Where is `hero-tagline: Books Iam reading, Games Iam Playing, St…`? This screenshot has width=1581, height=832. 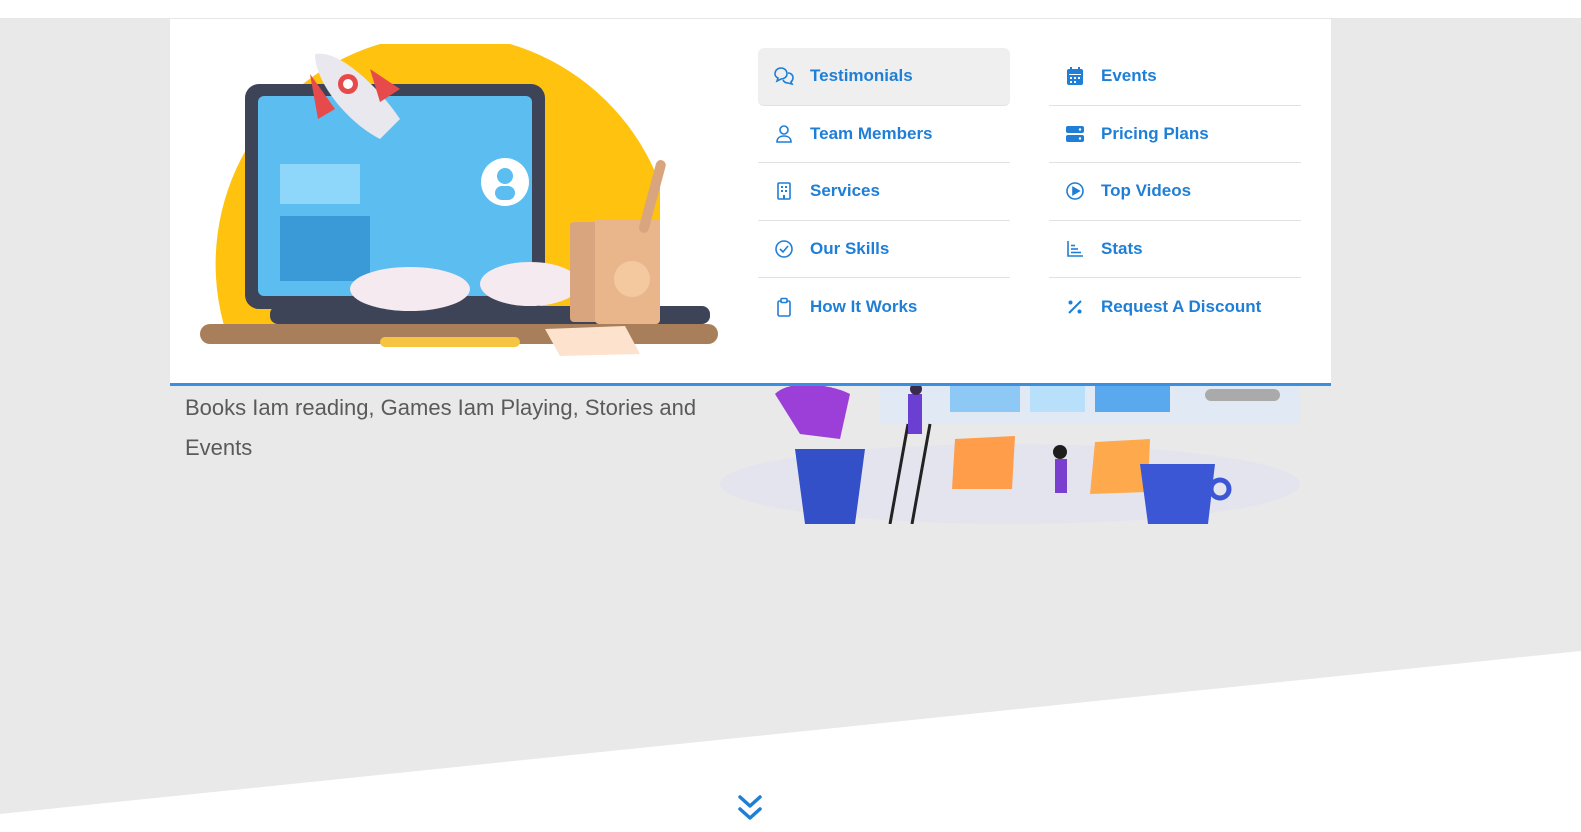
hero-tagline: Books Iam reading, Games Iam Playing, St… is located at coordinates (445, 428).